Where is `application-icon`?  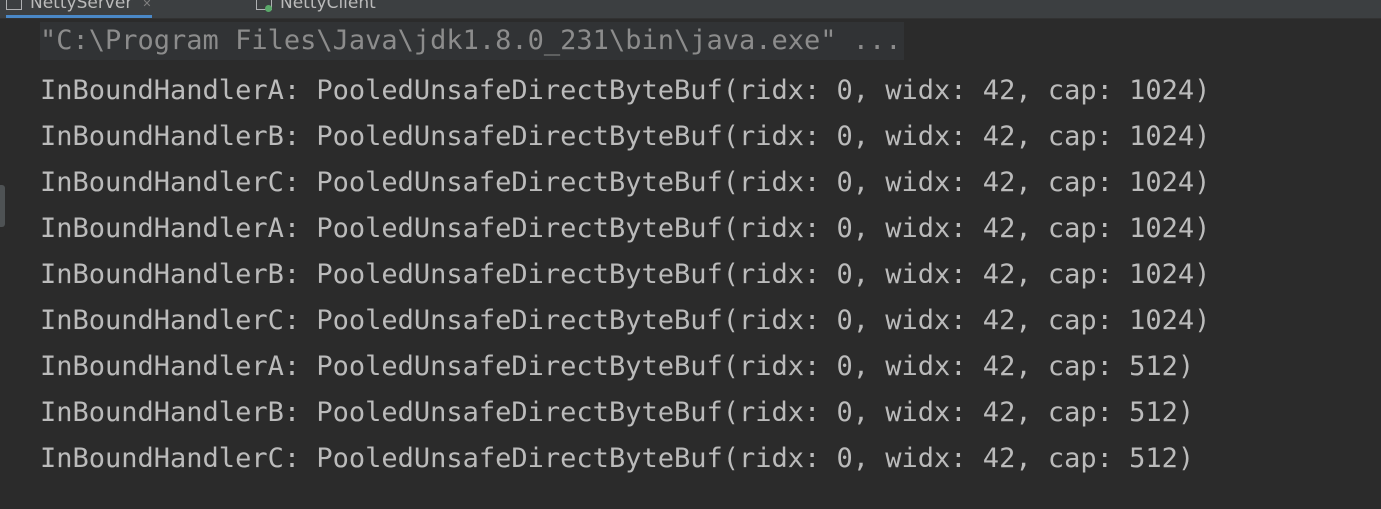 application-icon is located at coordinates (14, 5).